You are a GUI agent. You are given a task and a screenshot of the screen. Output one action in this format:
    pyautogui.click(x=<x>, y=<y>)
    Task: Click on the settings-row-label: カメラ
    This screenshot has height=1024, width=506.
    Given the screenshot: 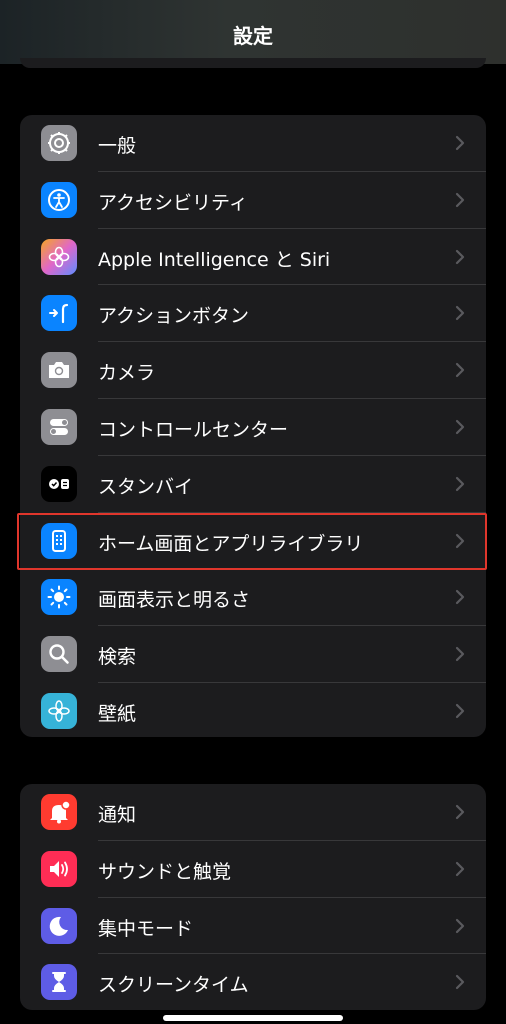 What is the action you would take?
    pyautogui.click(x=127, y=373)
    